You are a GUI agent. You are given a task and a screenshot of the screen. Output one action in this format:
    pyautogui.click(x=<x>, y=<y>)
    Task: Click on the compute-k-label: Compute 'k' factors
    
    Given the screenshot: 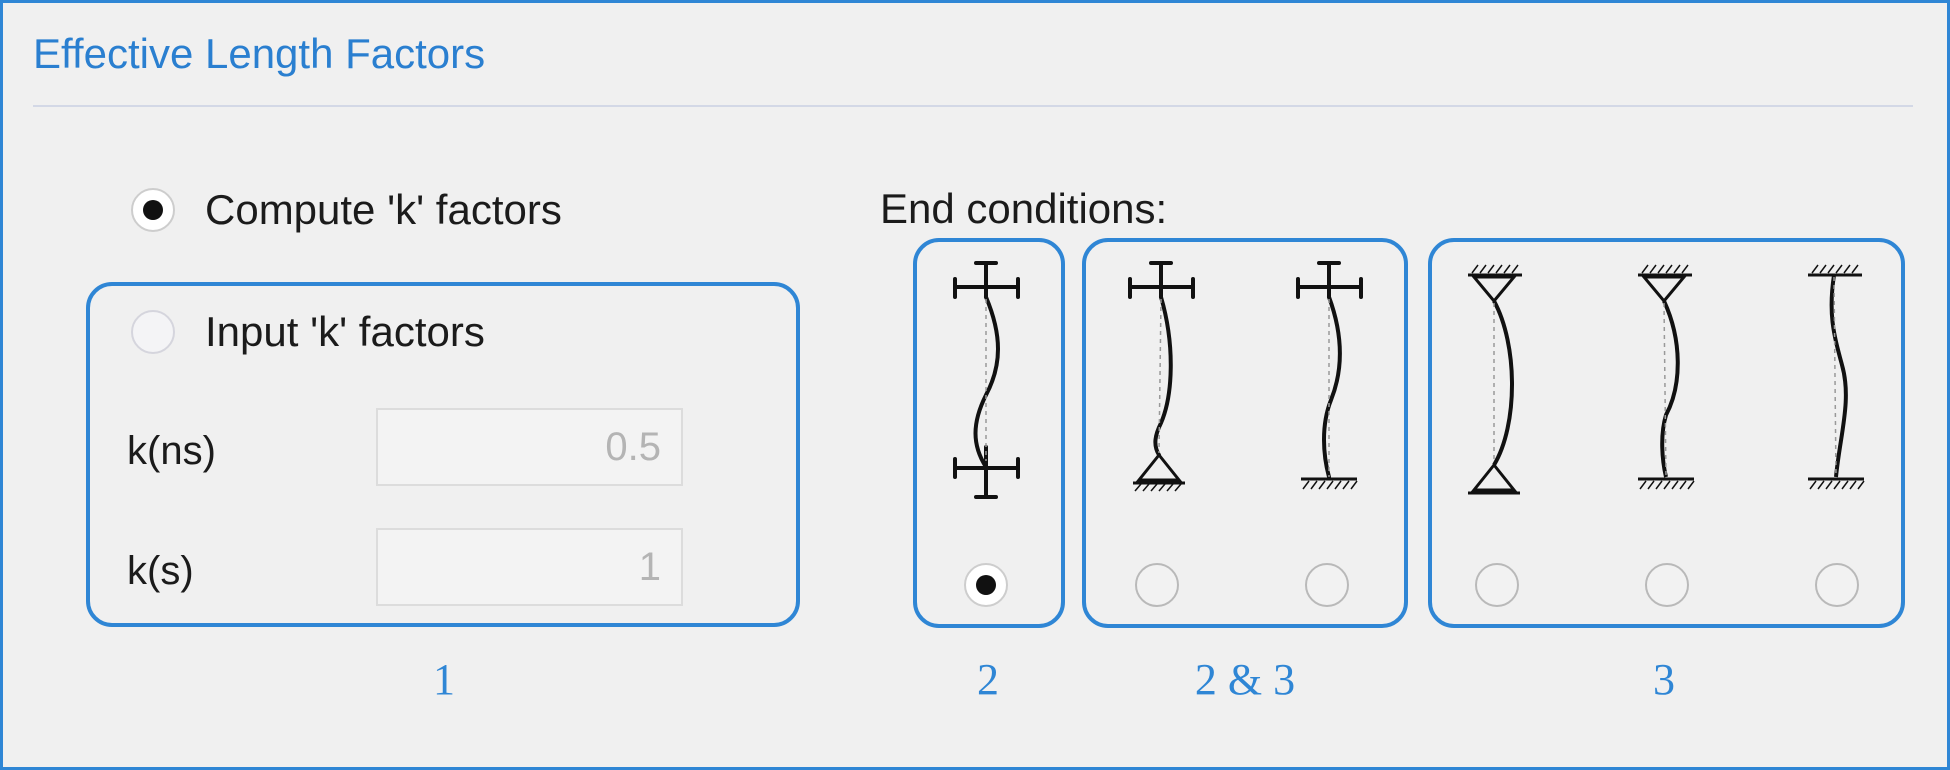 What is the action you would take?
    pyautogui.click(x=383, y=209)
    